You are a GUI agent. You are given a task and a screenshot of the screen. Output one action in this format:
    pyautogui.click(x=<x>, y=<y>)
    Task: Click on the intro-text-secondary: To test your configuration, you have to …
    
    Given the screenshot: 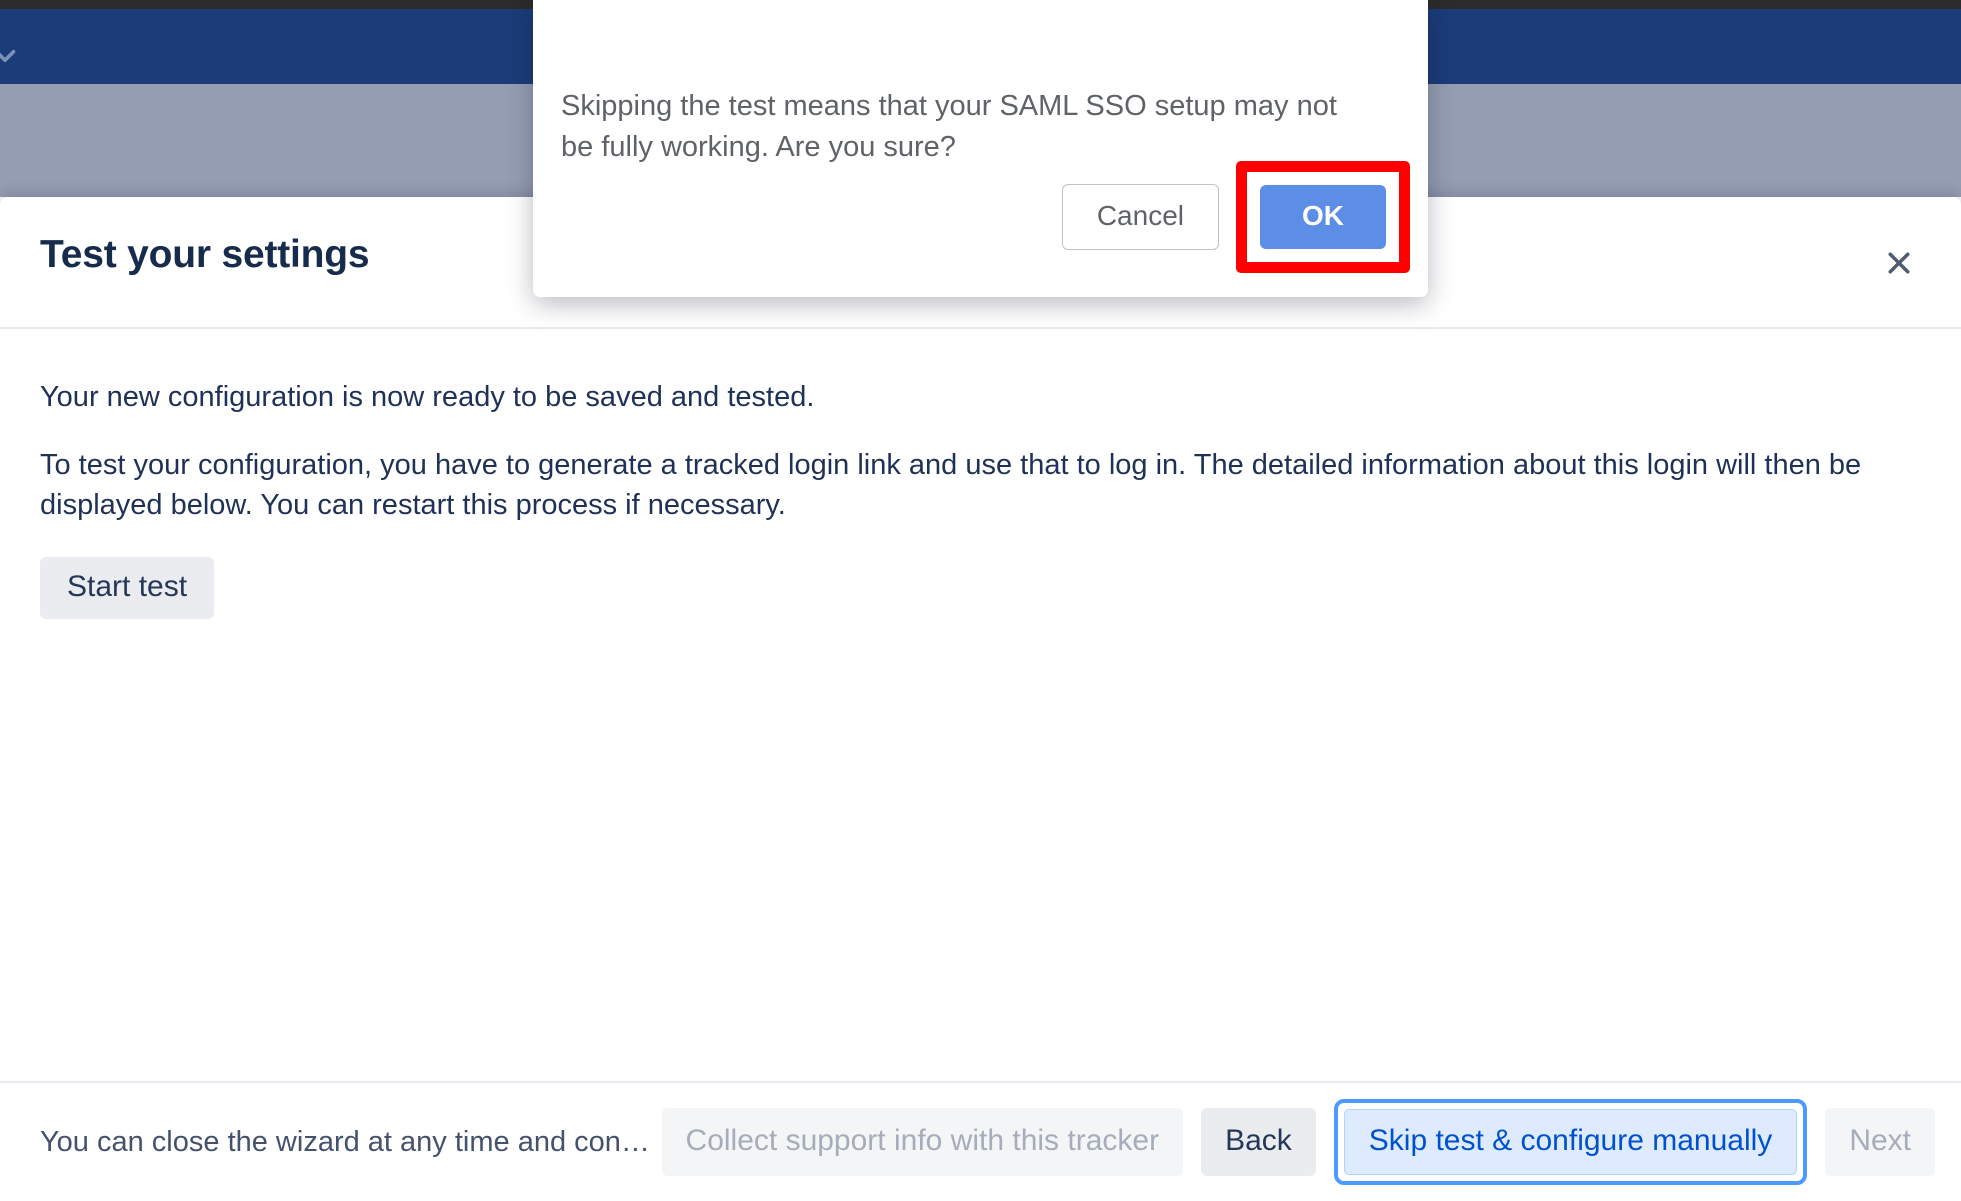 What is the action you would take?
    pyautogui.click(x=951, y=485)
    